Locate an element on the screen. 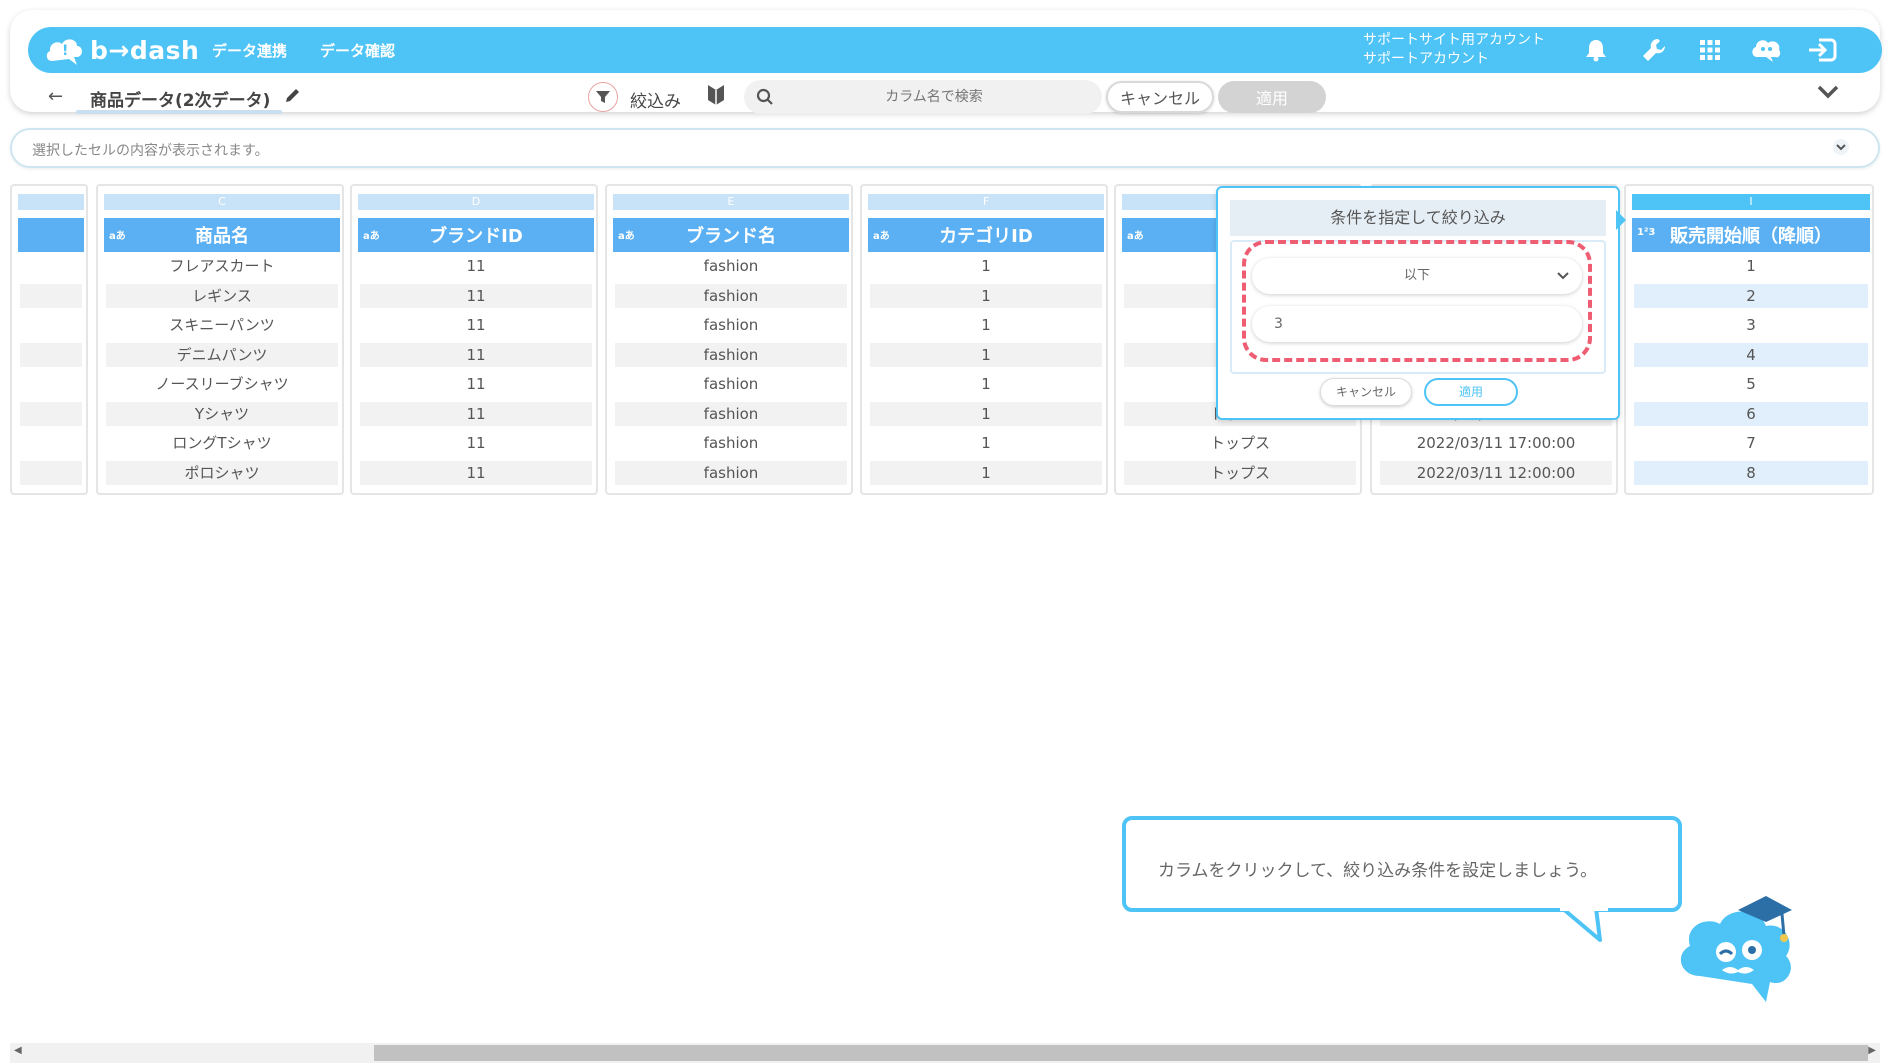 The width and height of the screenshot is (1890, 1063). logo: ! b→dash is located at coordinates (121, 50).